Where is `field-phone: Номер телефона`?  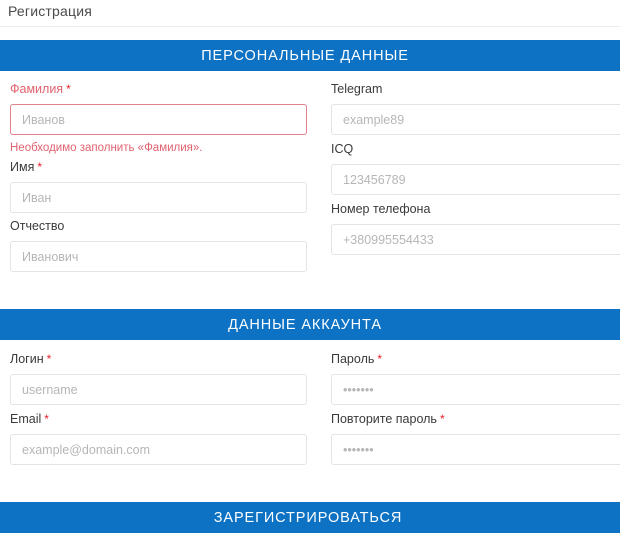 field-phone: Номер телефона is located at coordinates (475, 228).